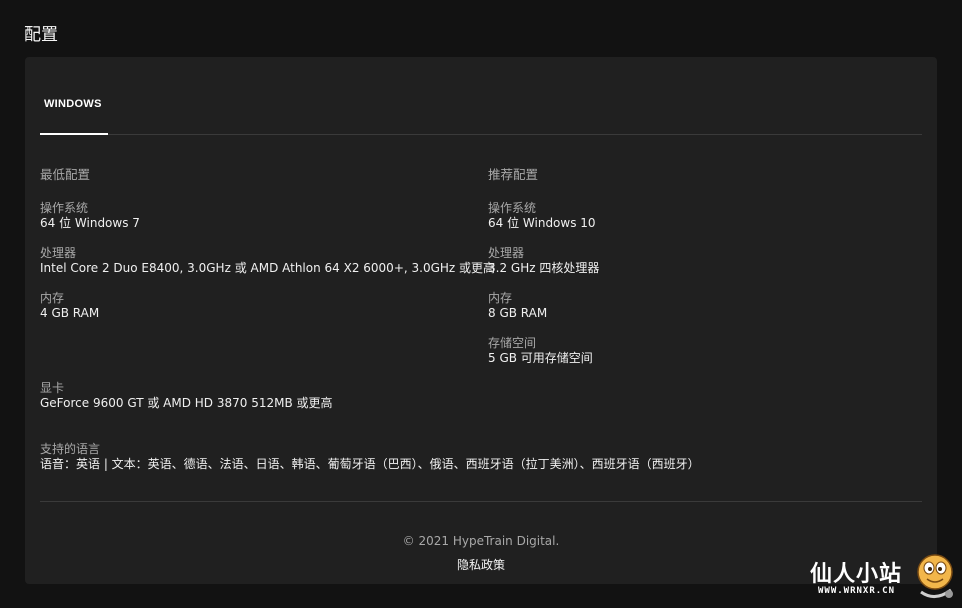  What do you see at coordinates (481, 134) in the screenshot?
I see `tabs-divider` at bounding box center [481, 134].